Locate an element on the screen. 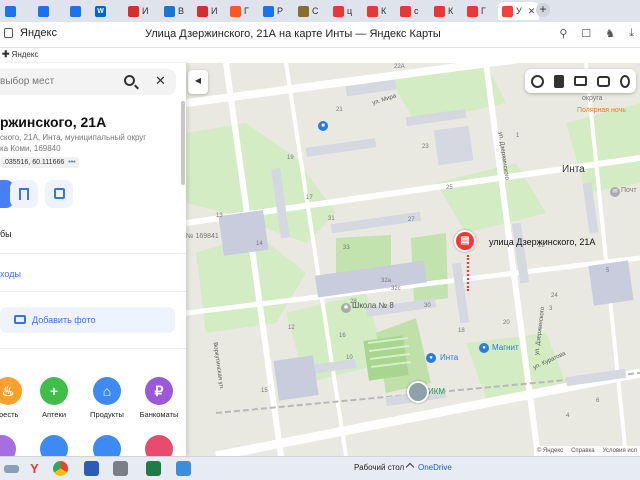 The width and height of the screenshot is (640, 480). paint-icon is located at coordinates (183, 468).